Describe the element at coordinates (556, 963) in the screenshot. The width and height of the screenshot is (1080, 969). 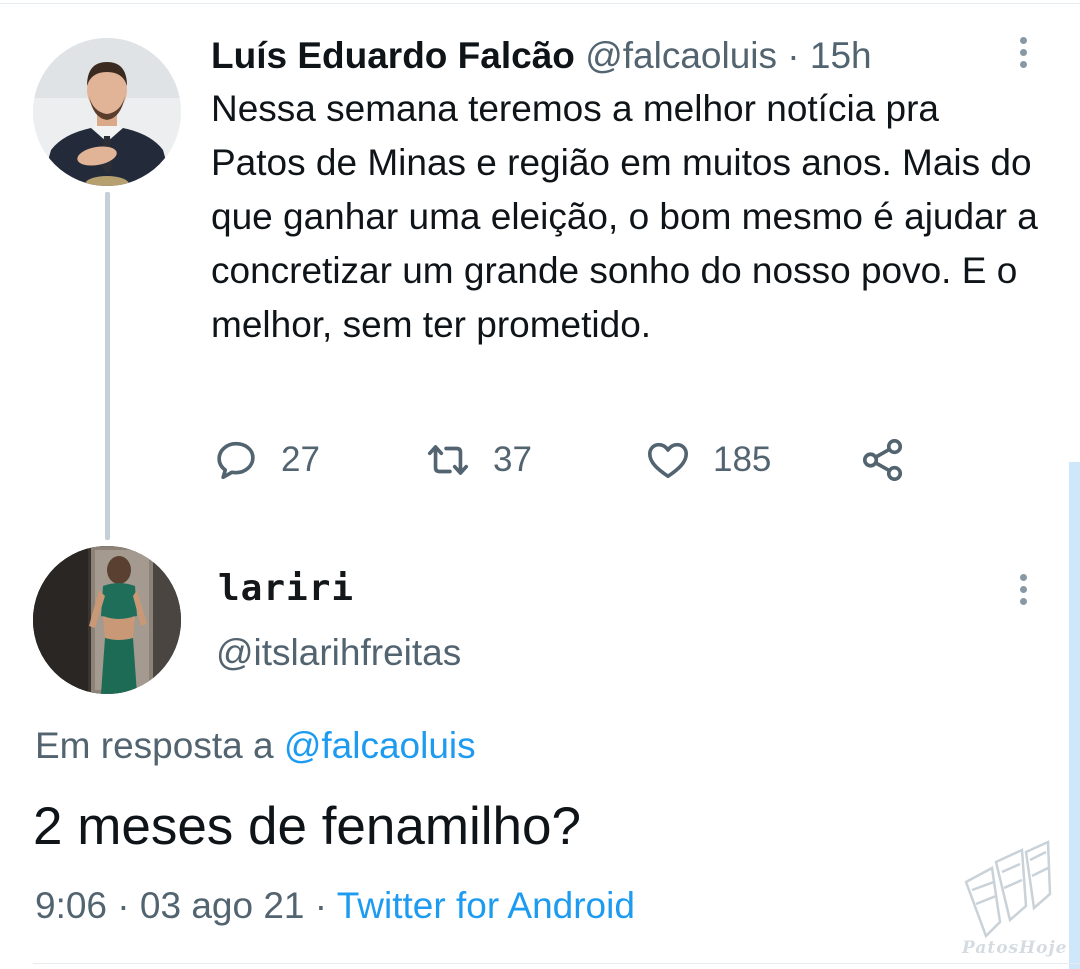
I see `bottom-divider` at that location.